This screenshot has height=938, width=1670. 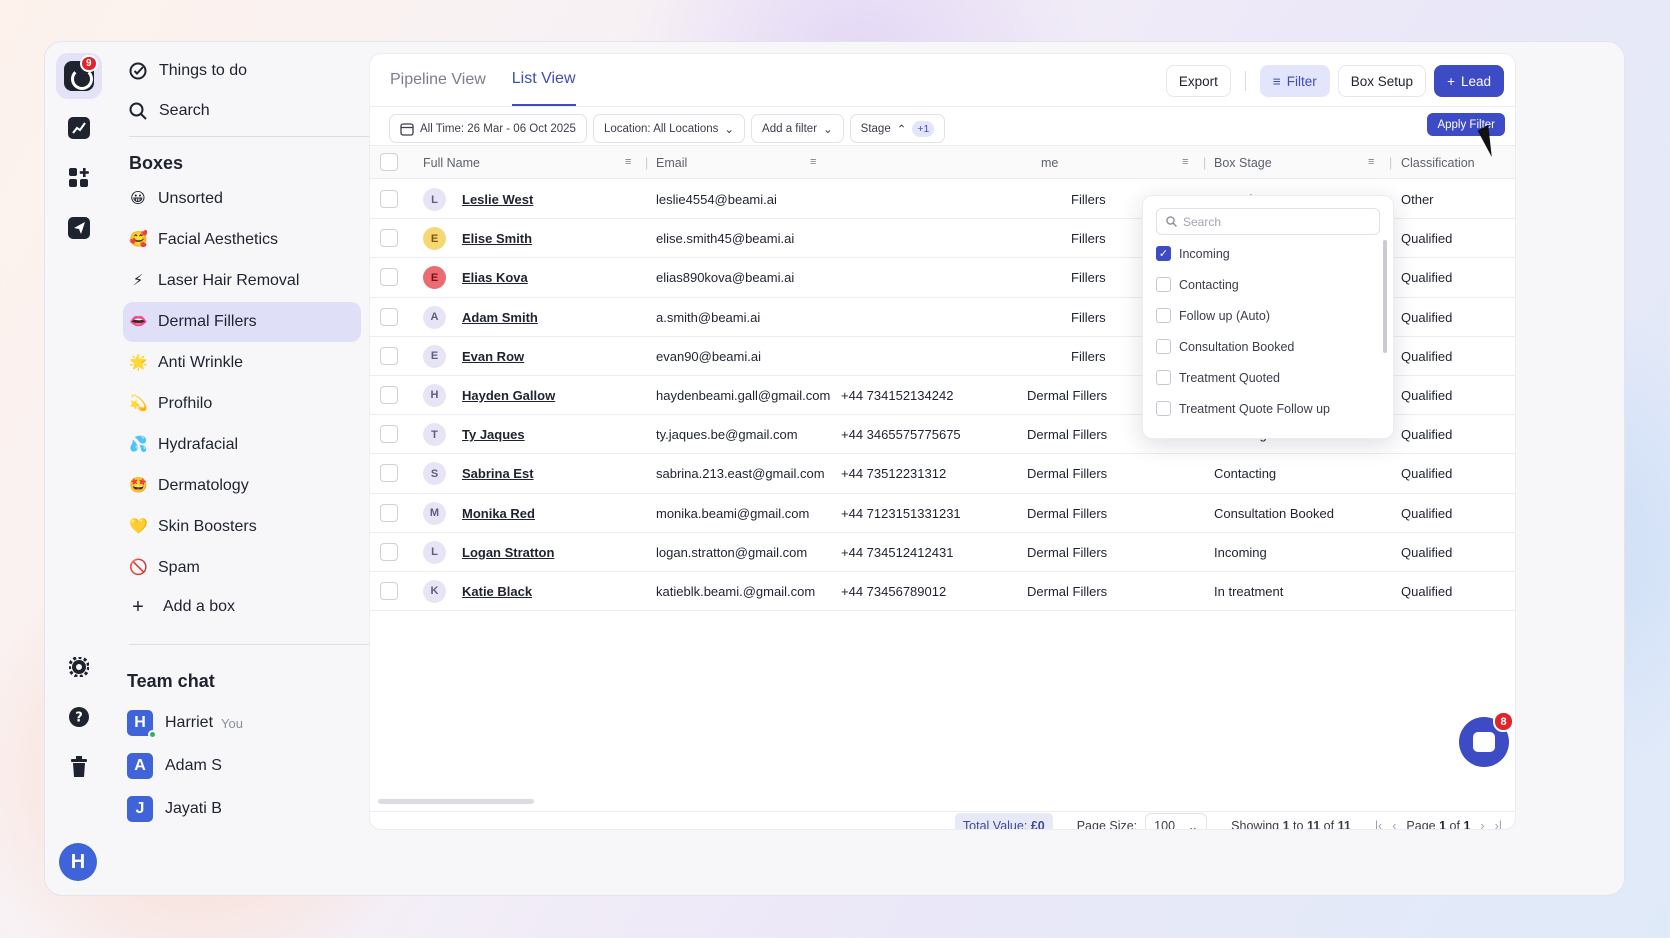 I want to click on tab-list-view: List View, so click(x=543, y=80).